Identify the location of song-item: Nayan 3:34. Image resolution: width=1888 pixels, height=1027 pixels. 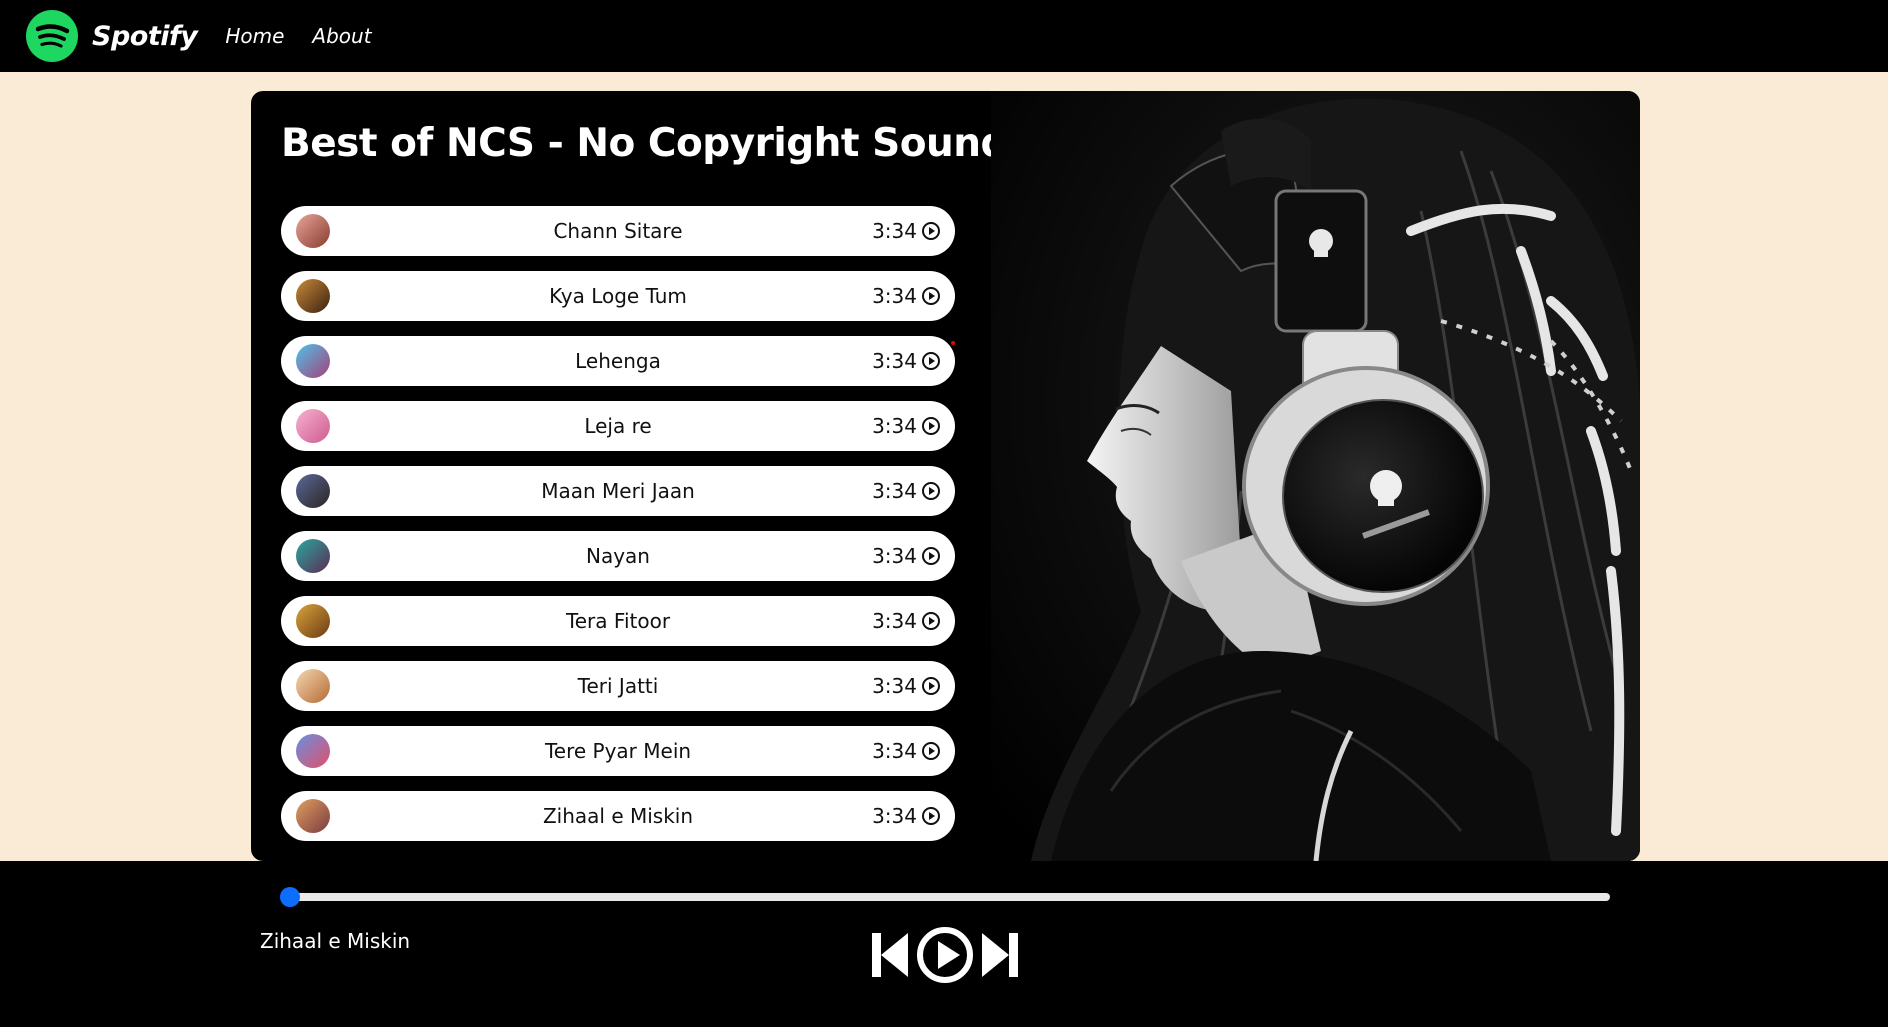
(618, 556).